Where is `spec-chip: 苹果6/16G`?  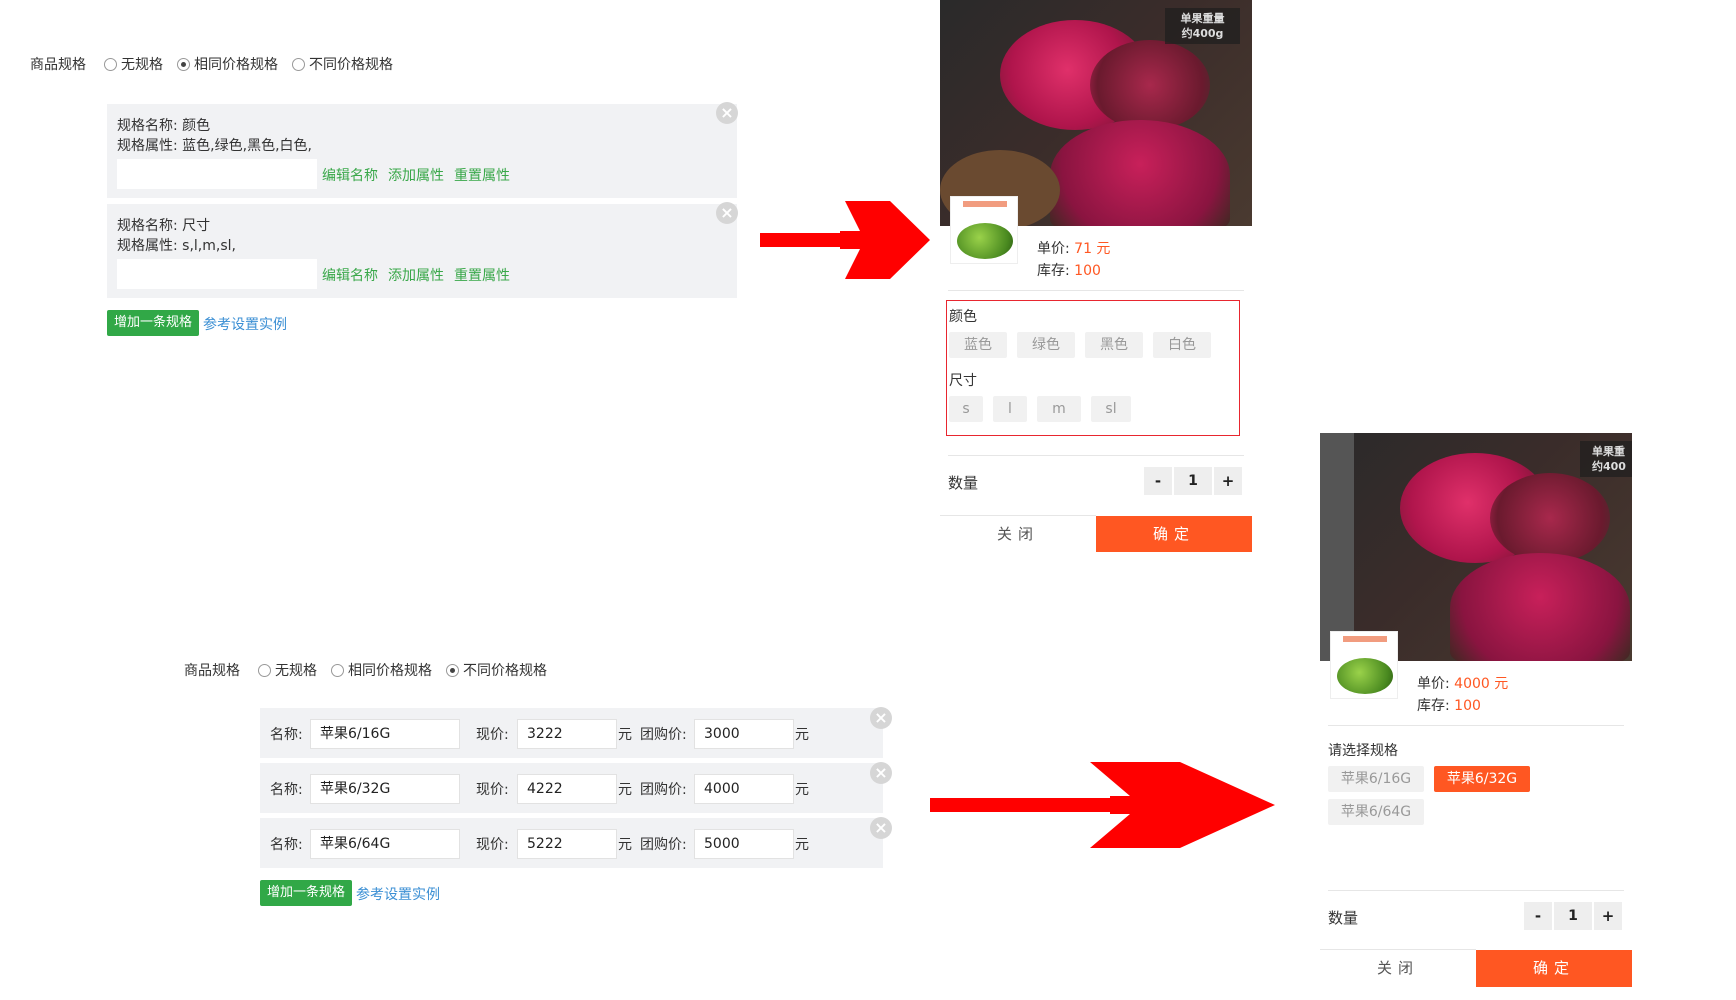
spec-chip: 苹果6/16G is located at coordinates (1376, 779).